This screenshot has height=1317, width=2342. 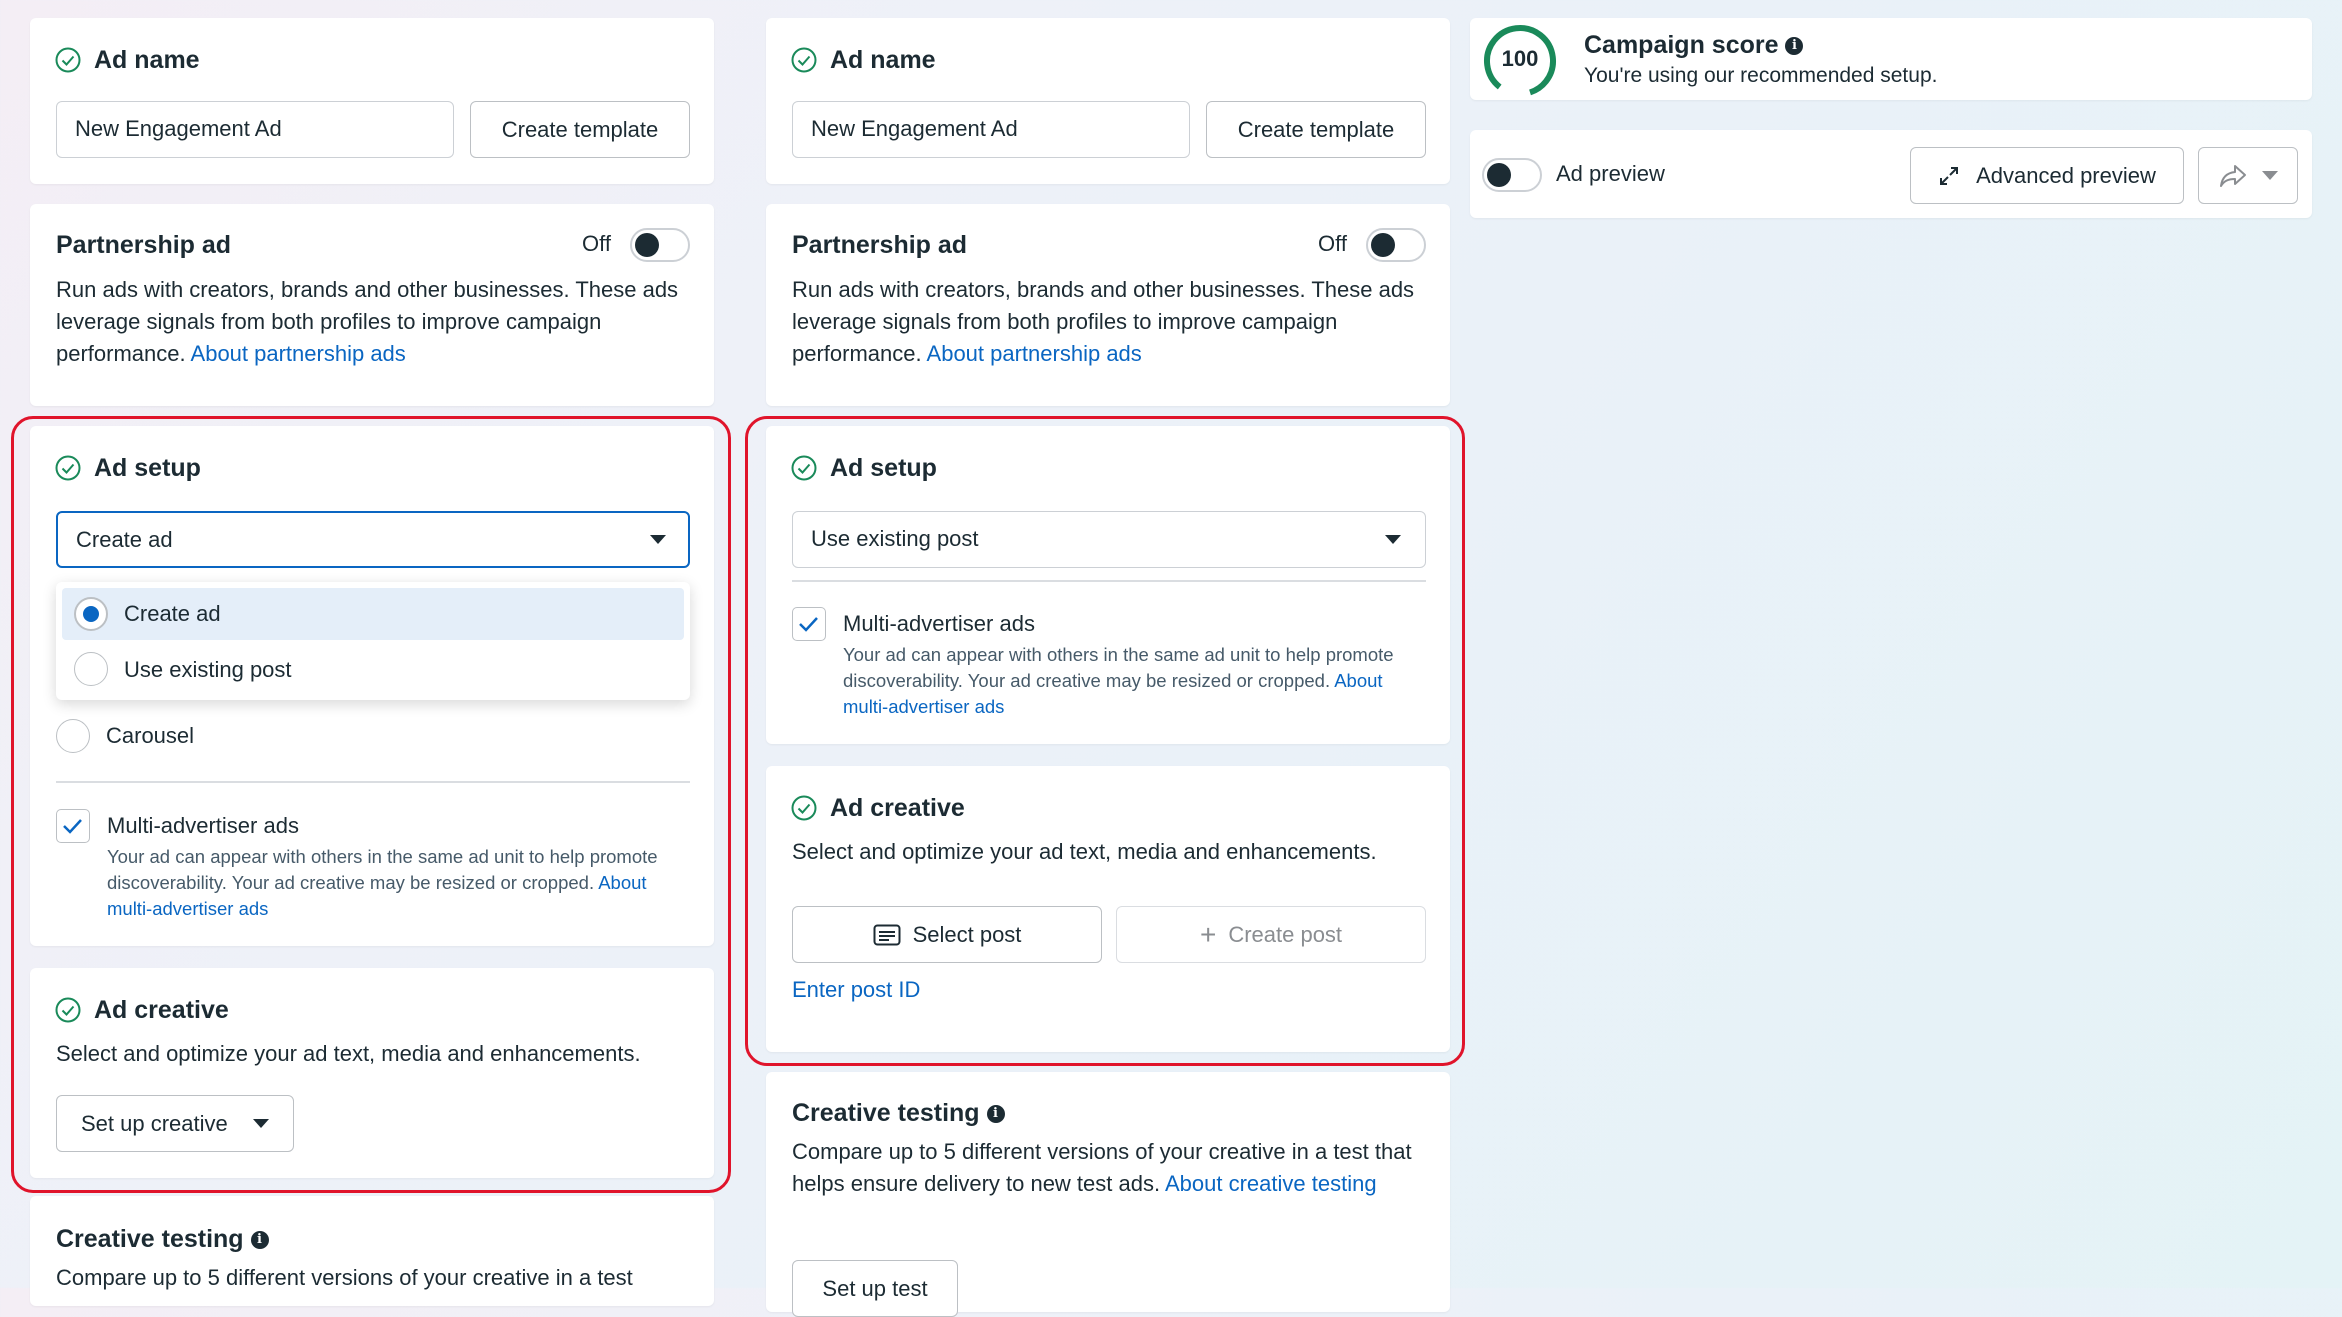 What do you see at coordinates (172, 613) in the screenshot?
I see `dropdown-option-label: Create ad` at bounding box center [172, 613].